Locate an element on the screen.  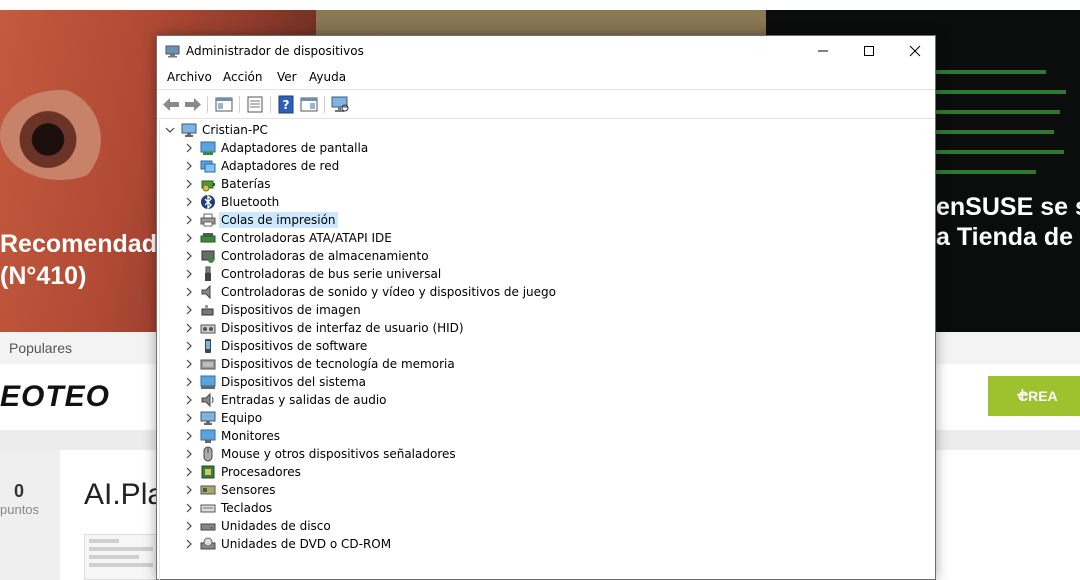
dvd-drive-icon is located at coordinates (208, 543).